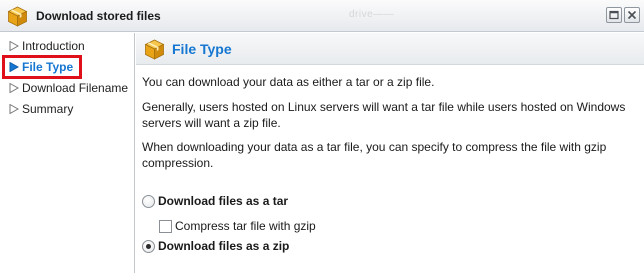  Describe the element at coordinates (245, 226) in the screenshot. I see `gzip-option-label: Compress tar file with gzip` at that location.